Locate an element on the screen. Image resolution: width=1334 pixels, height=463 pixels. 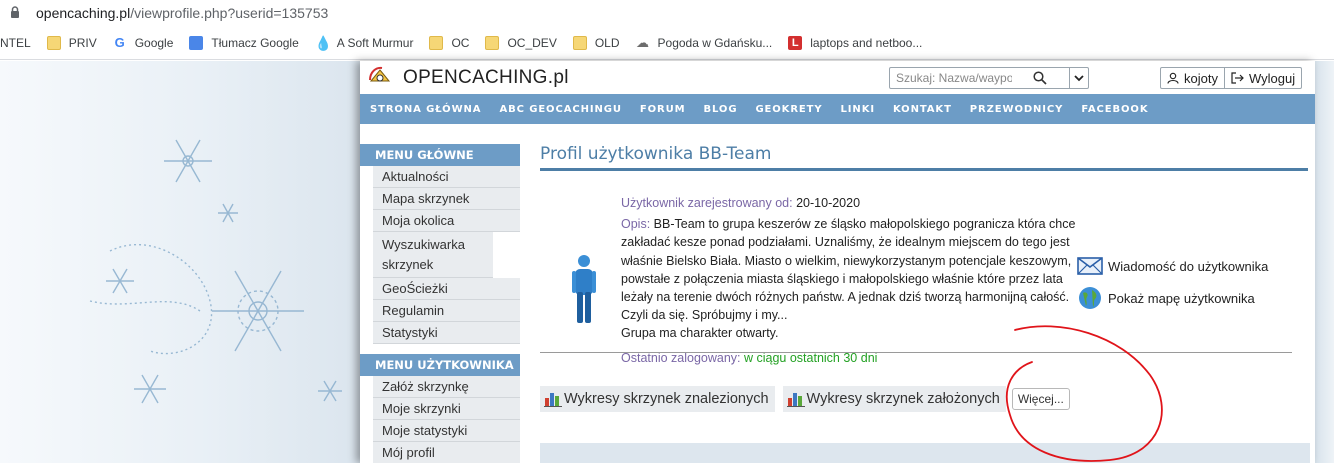
logout-button: Wyloguj is located at coordinates (1262, 78).